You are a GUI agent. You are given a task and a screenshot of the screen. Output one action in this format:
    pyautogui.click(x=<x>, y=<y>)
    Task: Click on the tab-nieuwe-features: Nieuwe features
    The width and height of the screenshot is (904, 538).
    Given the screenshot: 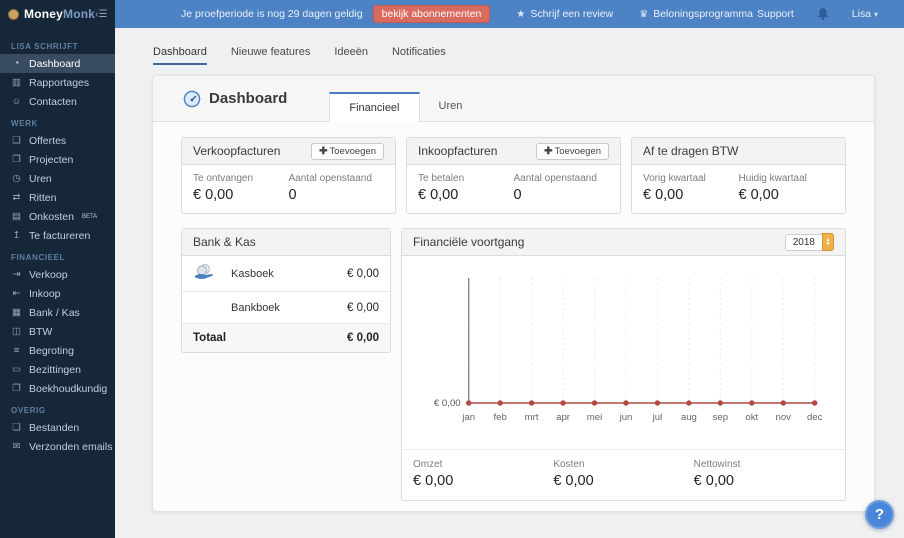 What is the action you would take?
    pyautogui.click(x=271, y=55)
    